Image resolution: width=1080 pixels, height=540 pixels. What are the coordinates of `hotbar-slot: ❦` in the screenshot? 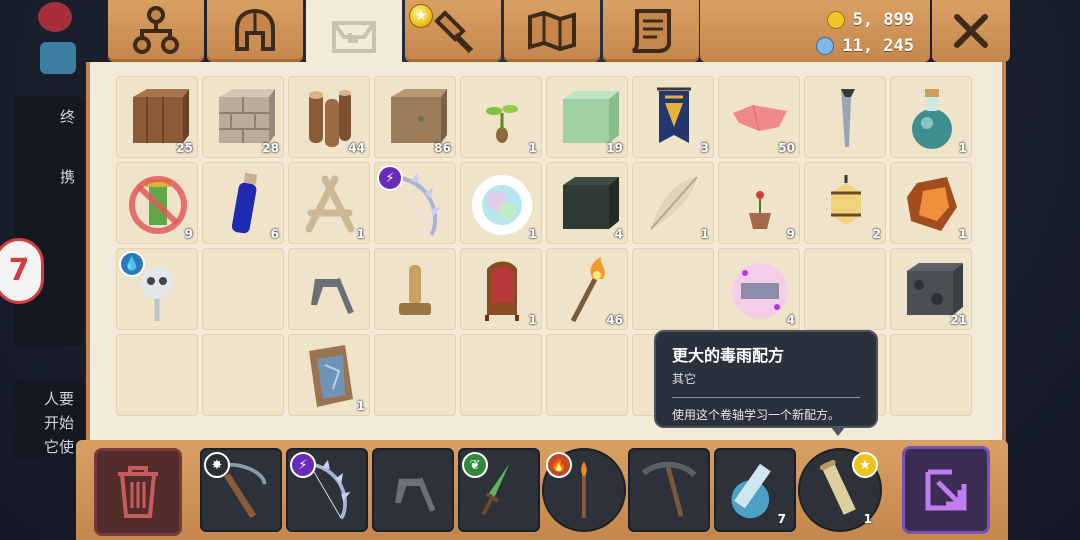 It's located at (499, 490).